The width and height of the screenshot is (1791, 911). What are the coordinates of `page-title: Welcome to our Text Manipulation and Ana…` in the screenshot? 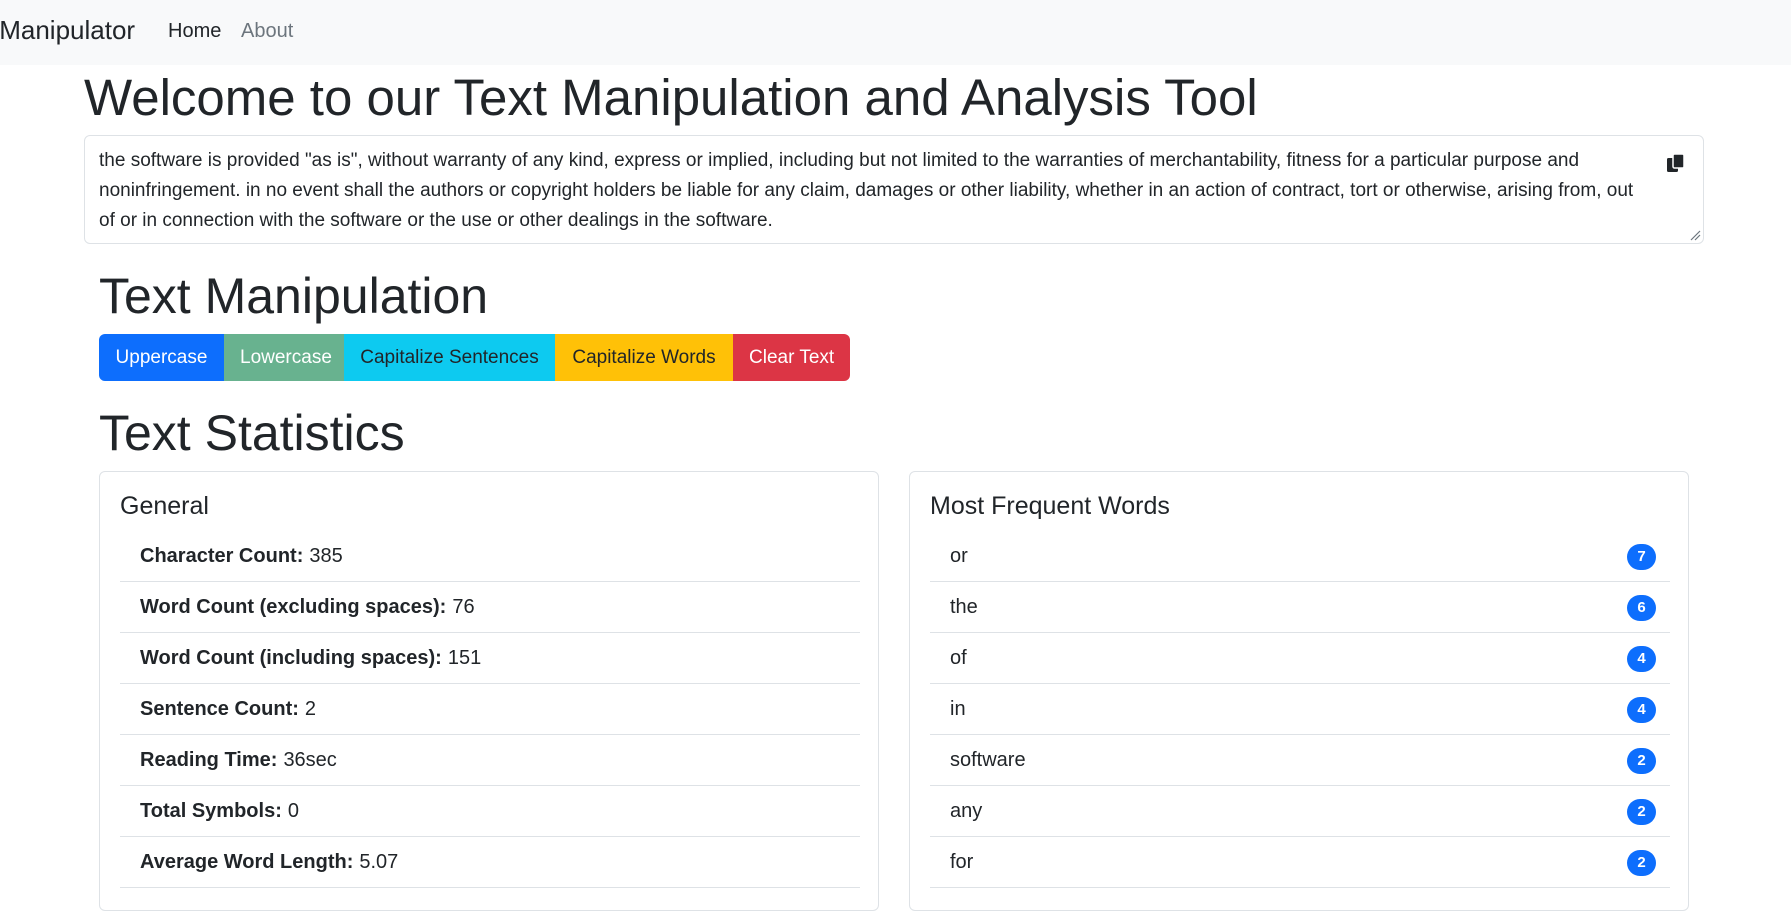 It's located at (671, 97).